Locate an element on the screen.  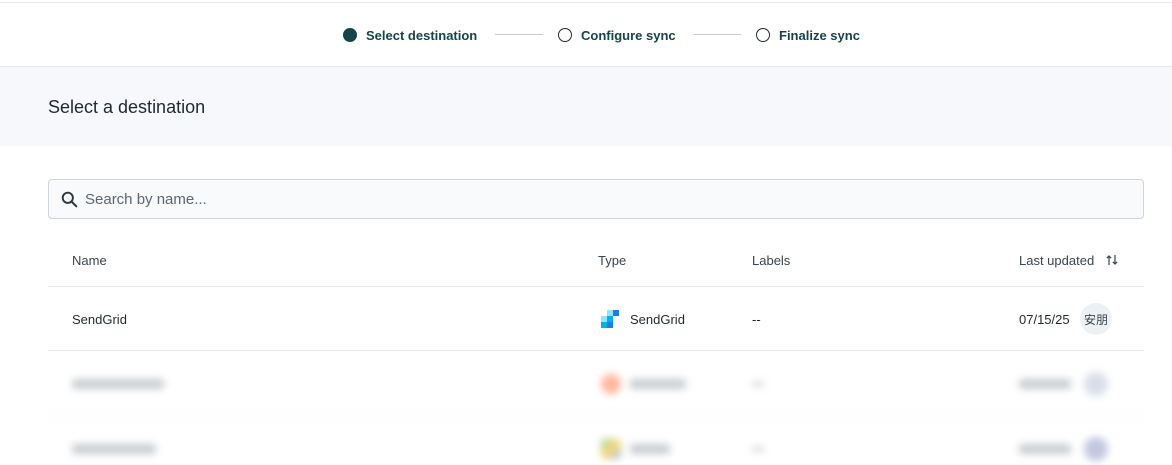
avatar: 安朋 is located at coordinates (1096, 319).